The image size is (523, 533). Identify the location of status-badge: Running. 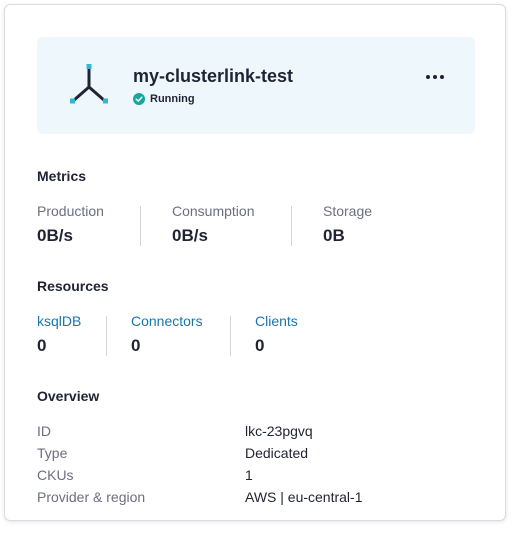
(164, 99).